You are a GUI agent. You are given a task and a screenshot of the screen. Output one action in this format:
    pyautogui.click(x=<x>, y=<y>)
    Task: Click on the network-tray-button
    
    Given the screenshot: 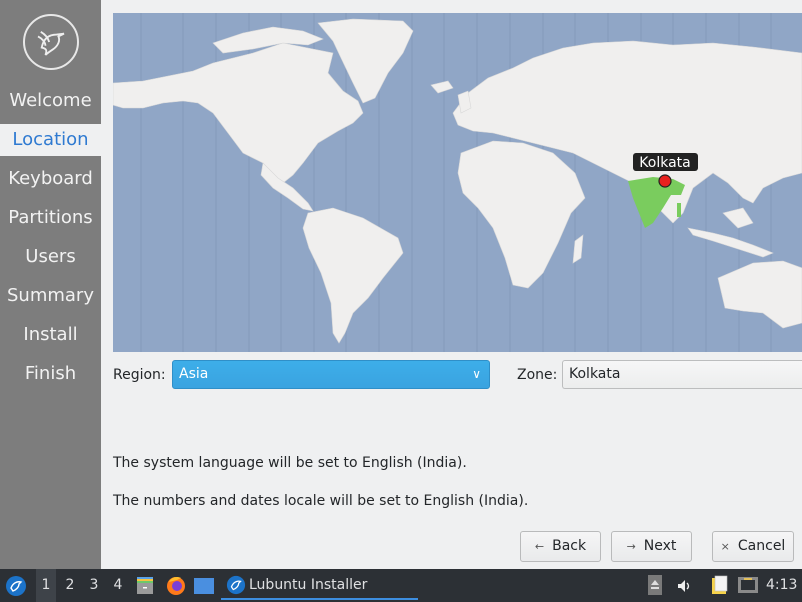 What is the action you would take?
    pyautogui.click(x=749, y=585)
    